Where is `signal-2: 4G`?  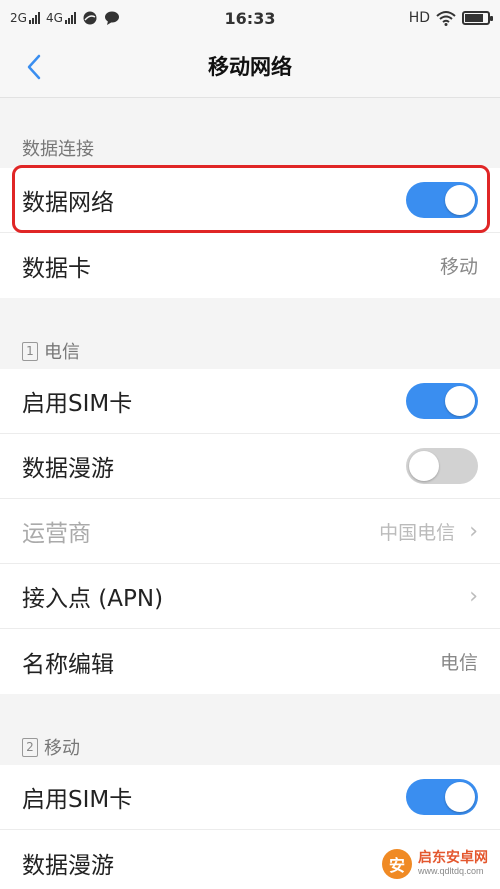 signal-2: 4G is located at coordinates (61, 18).